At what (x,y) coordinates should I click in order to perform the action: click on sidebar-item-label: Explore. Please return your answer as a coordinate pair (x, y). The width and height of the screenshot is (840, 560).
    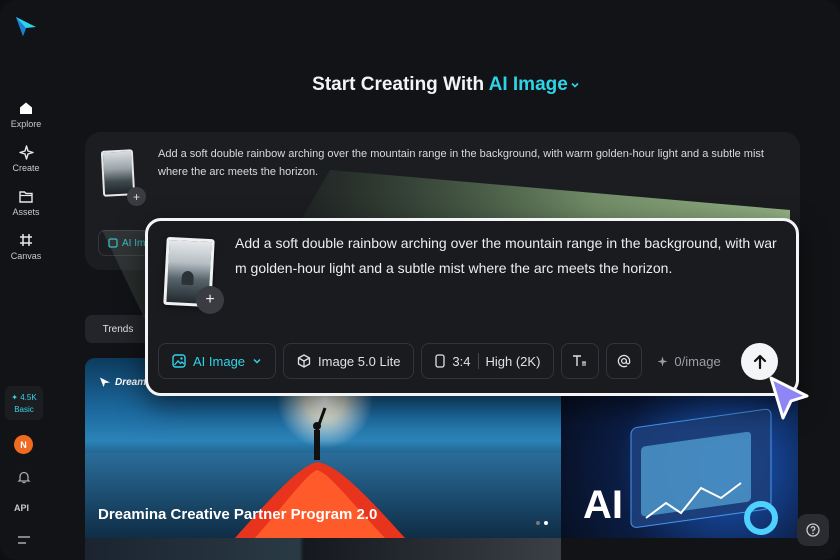
    Looking at the image, I should click on (26, 124).